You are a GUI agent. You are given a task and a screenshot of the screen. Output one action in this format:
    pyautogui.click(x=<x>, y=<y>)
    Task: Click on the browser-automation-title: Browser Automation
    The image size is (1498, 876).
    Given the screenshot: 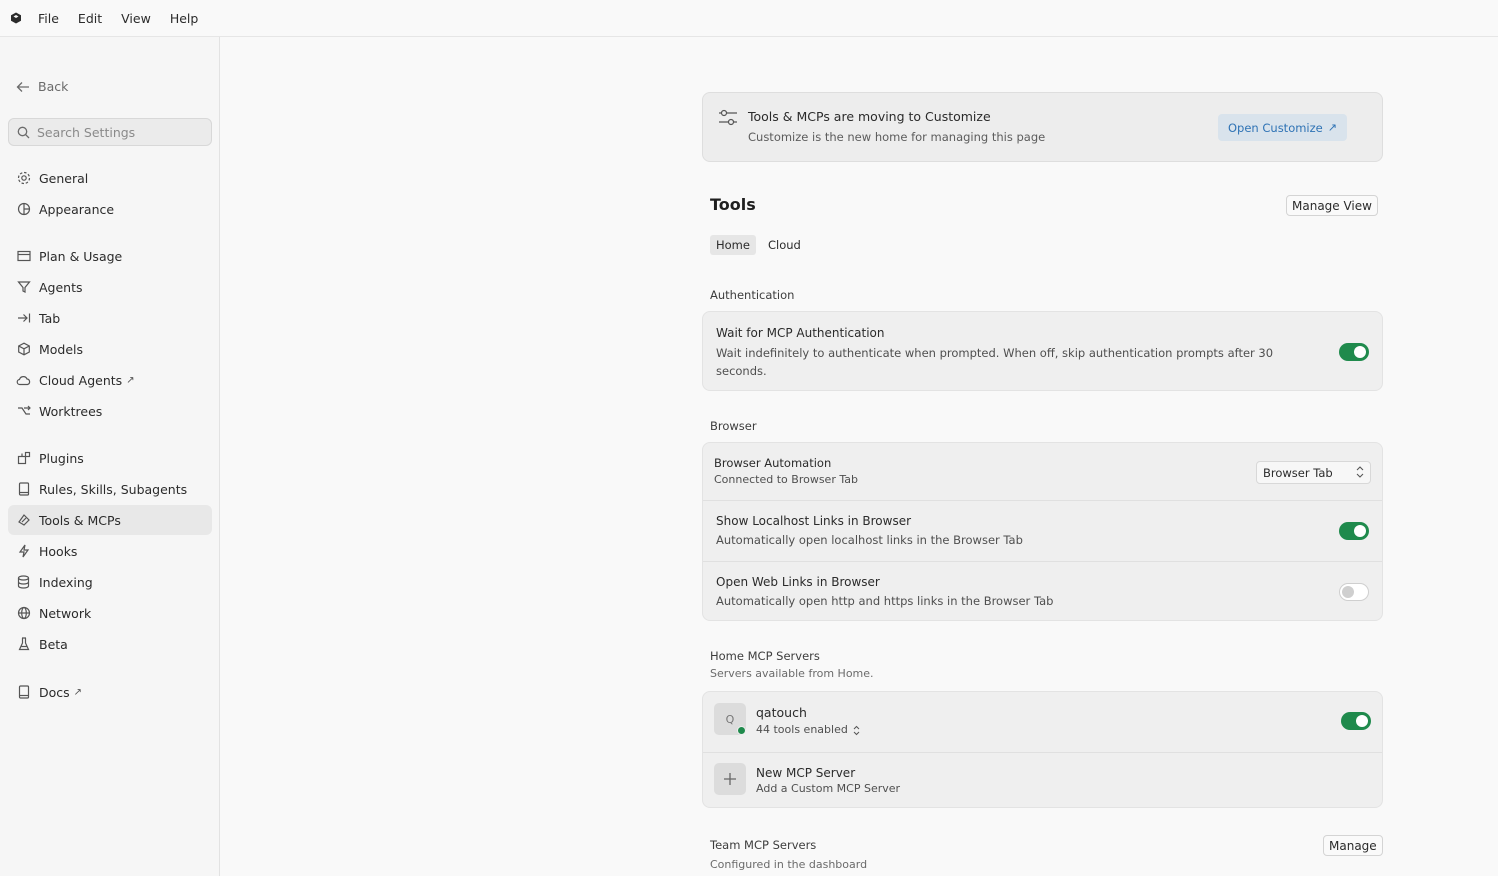 What is the action you would take?
    pyautogui.click(x=773, y=463)
    